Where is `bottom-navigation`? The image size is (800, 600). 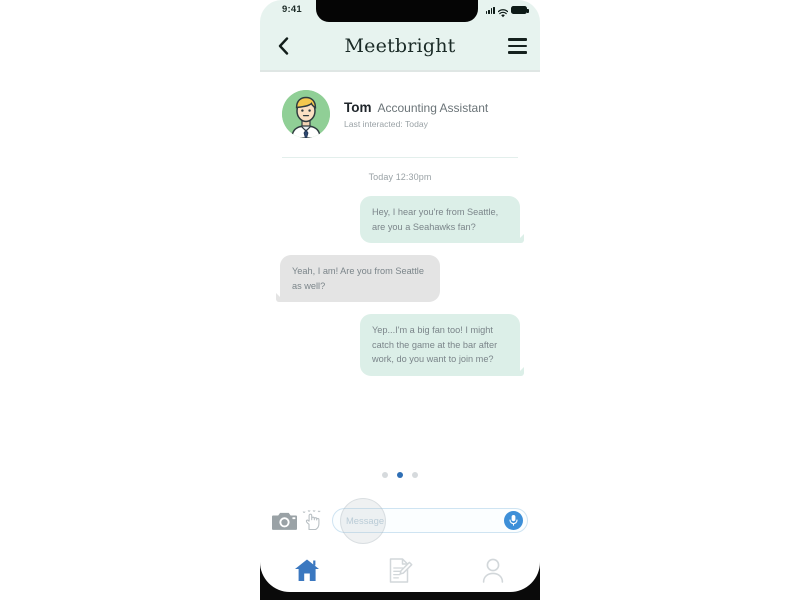 bottom-navigation is located at coordinates (400, 570).